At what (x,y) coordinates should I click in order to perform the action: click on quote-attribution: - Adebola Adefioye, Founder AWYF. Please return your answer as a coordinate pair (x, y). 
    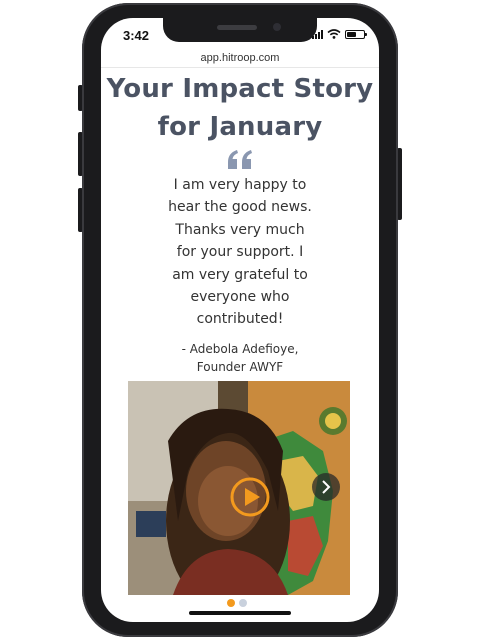
    Looking at the image, I should click on (240, 358).